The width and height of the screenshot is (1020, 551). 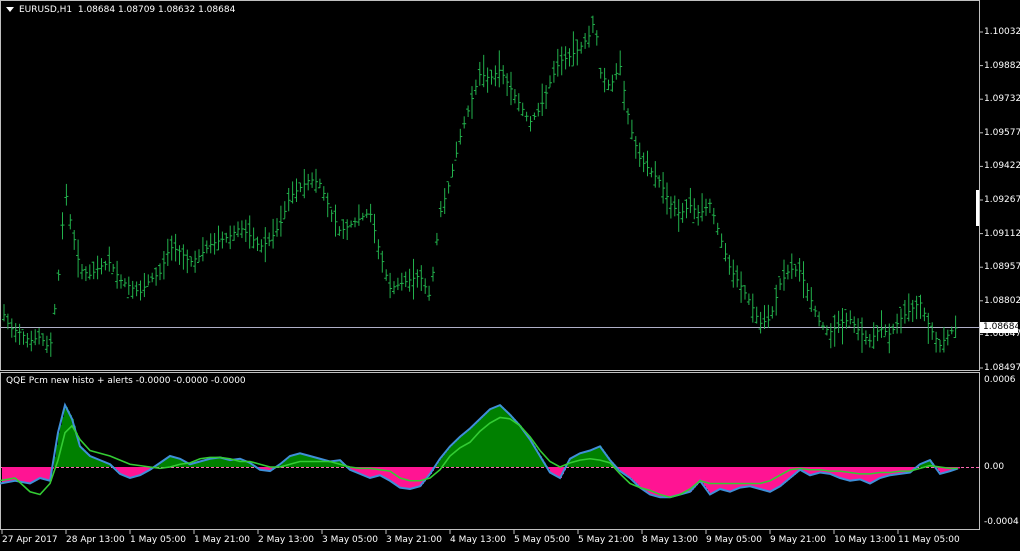 What do you see at coordinates (734, 540) in the screenshot?
I see `time-tick-label: 9 May 05:00` at bounding box center [734, 540].